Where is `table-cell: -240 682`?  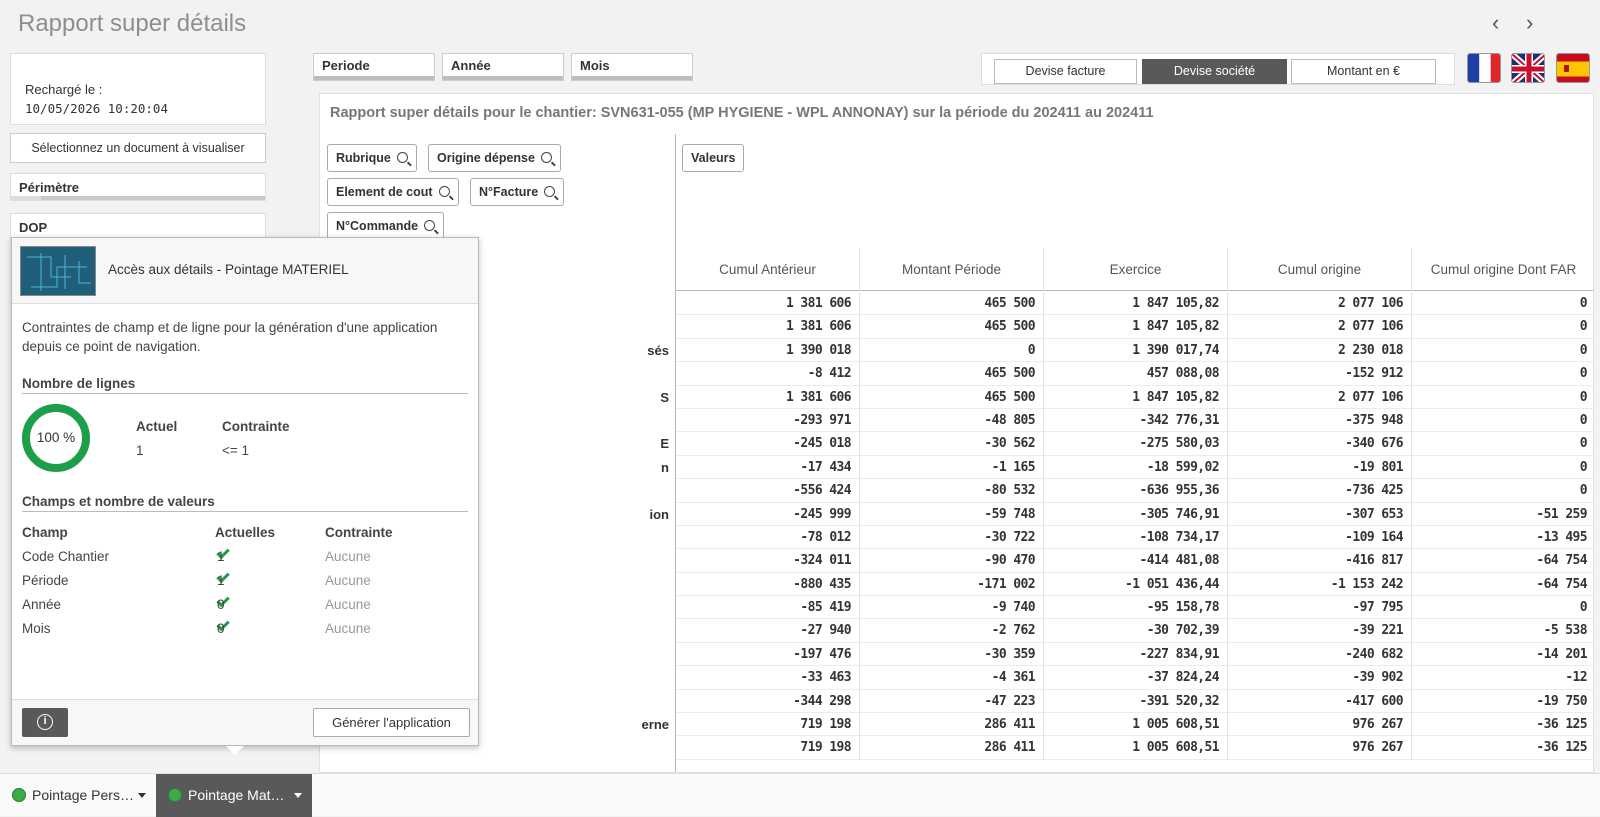
table-cell: -240 682 is located at coordinates (1320, 654).